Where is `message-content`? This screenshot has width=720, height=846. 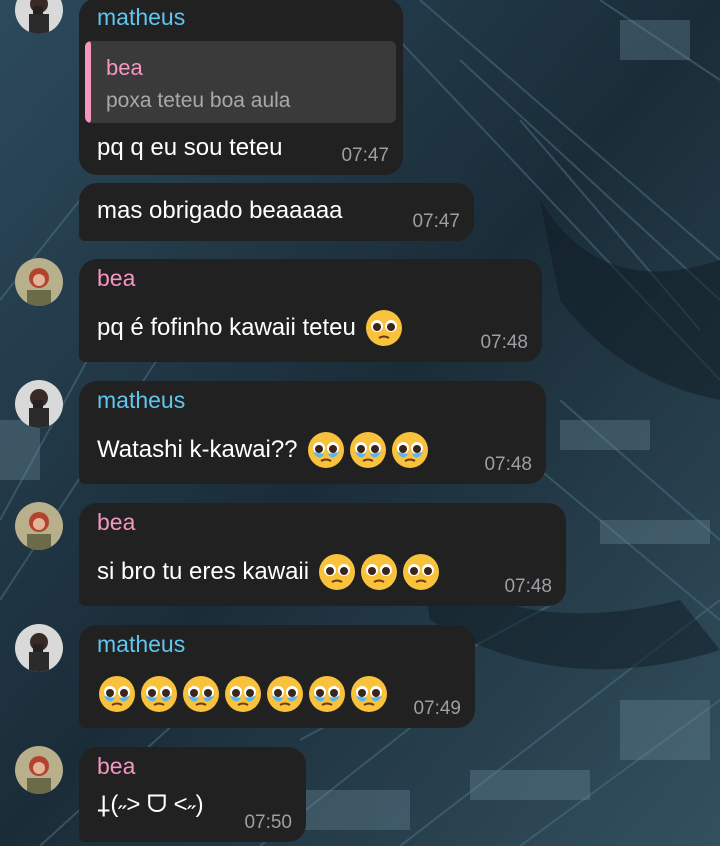
message-content is located at coordinates (243, 694).